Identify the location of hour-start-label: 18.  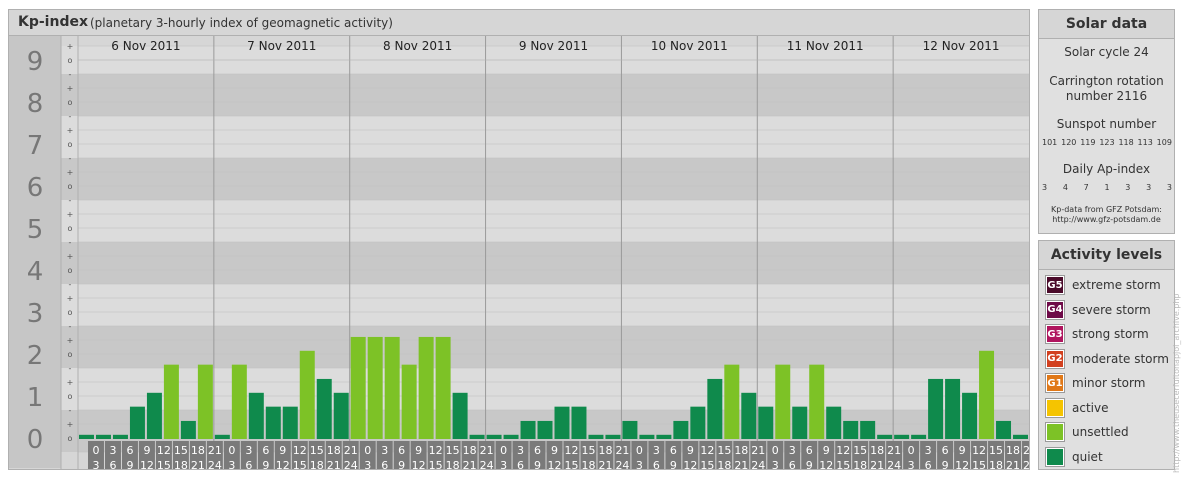
(470, 450).